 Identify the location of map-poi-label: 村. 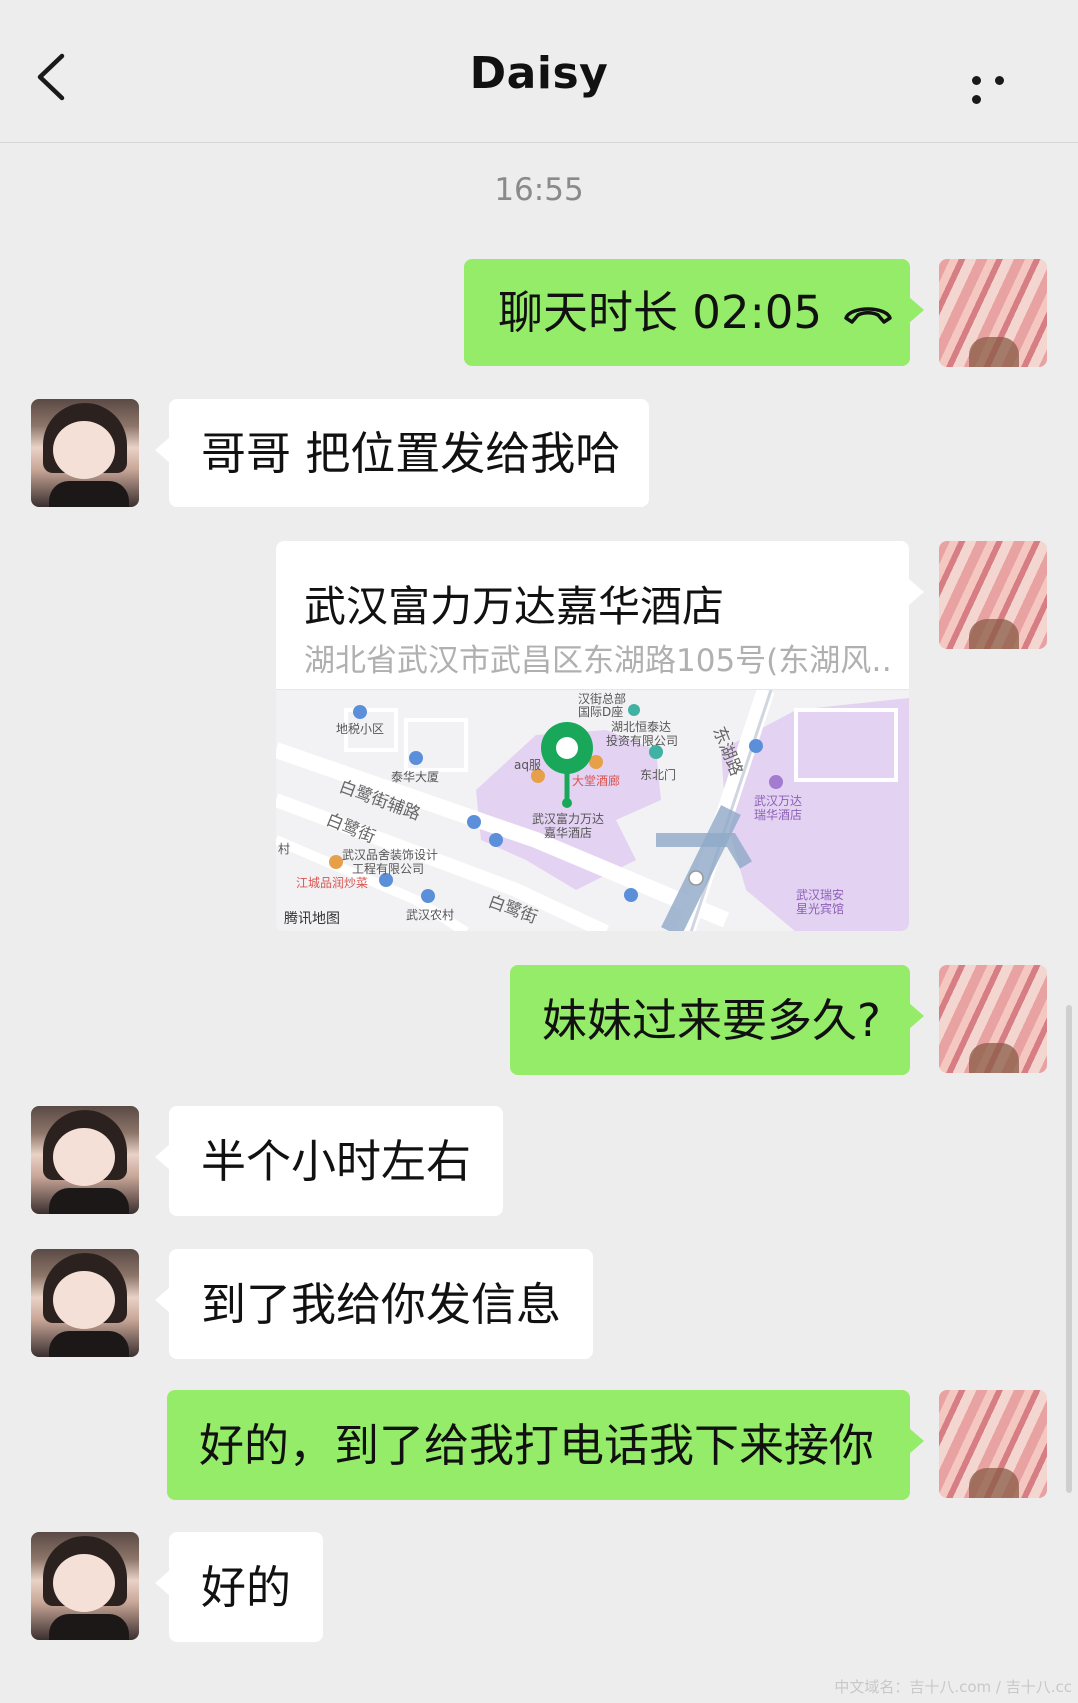
(284, 849).